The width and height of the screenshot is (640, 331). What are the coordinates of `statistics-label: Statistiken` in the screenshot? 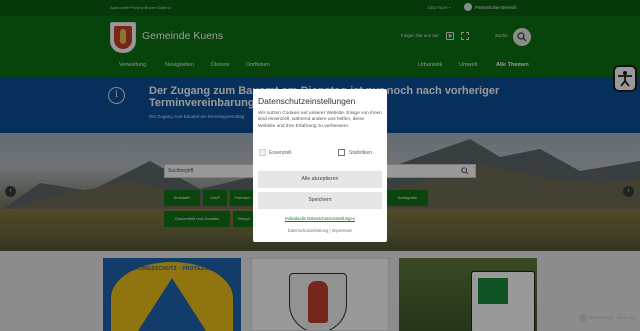 It's located at (360, 153).